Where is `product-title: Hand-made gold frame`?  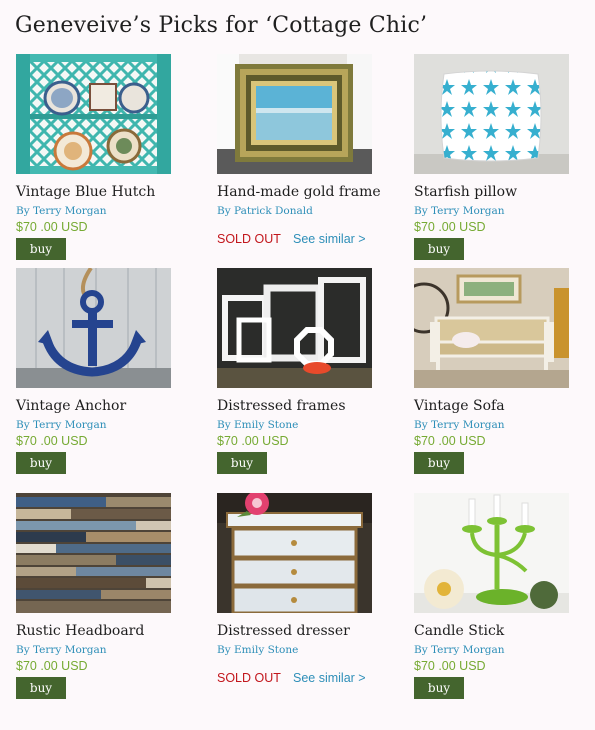 product-title: Hand-made gold frame is located at coordinates (304, 192).